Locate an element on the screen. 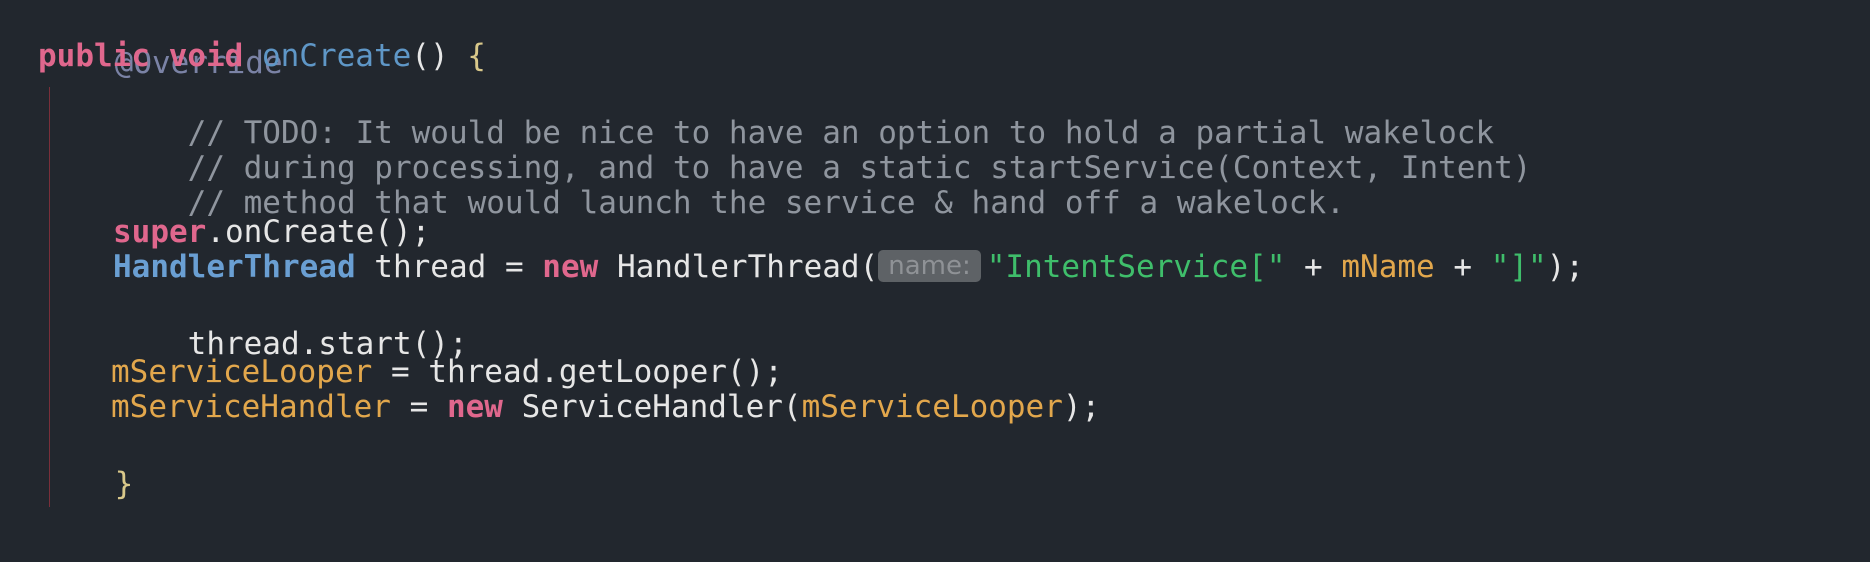 The width and height of the screenshot is (1870, 562). handlerthread-ctor: HandlerThread( is located at coordinates (738, 267).